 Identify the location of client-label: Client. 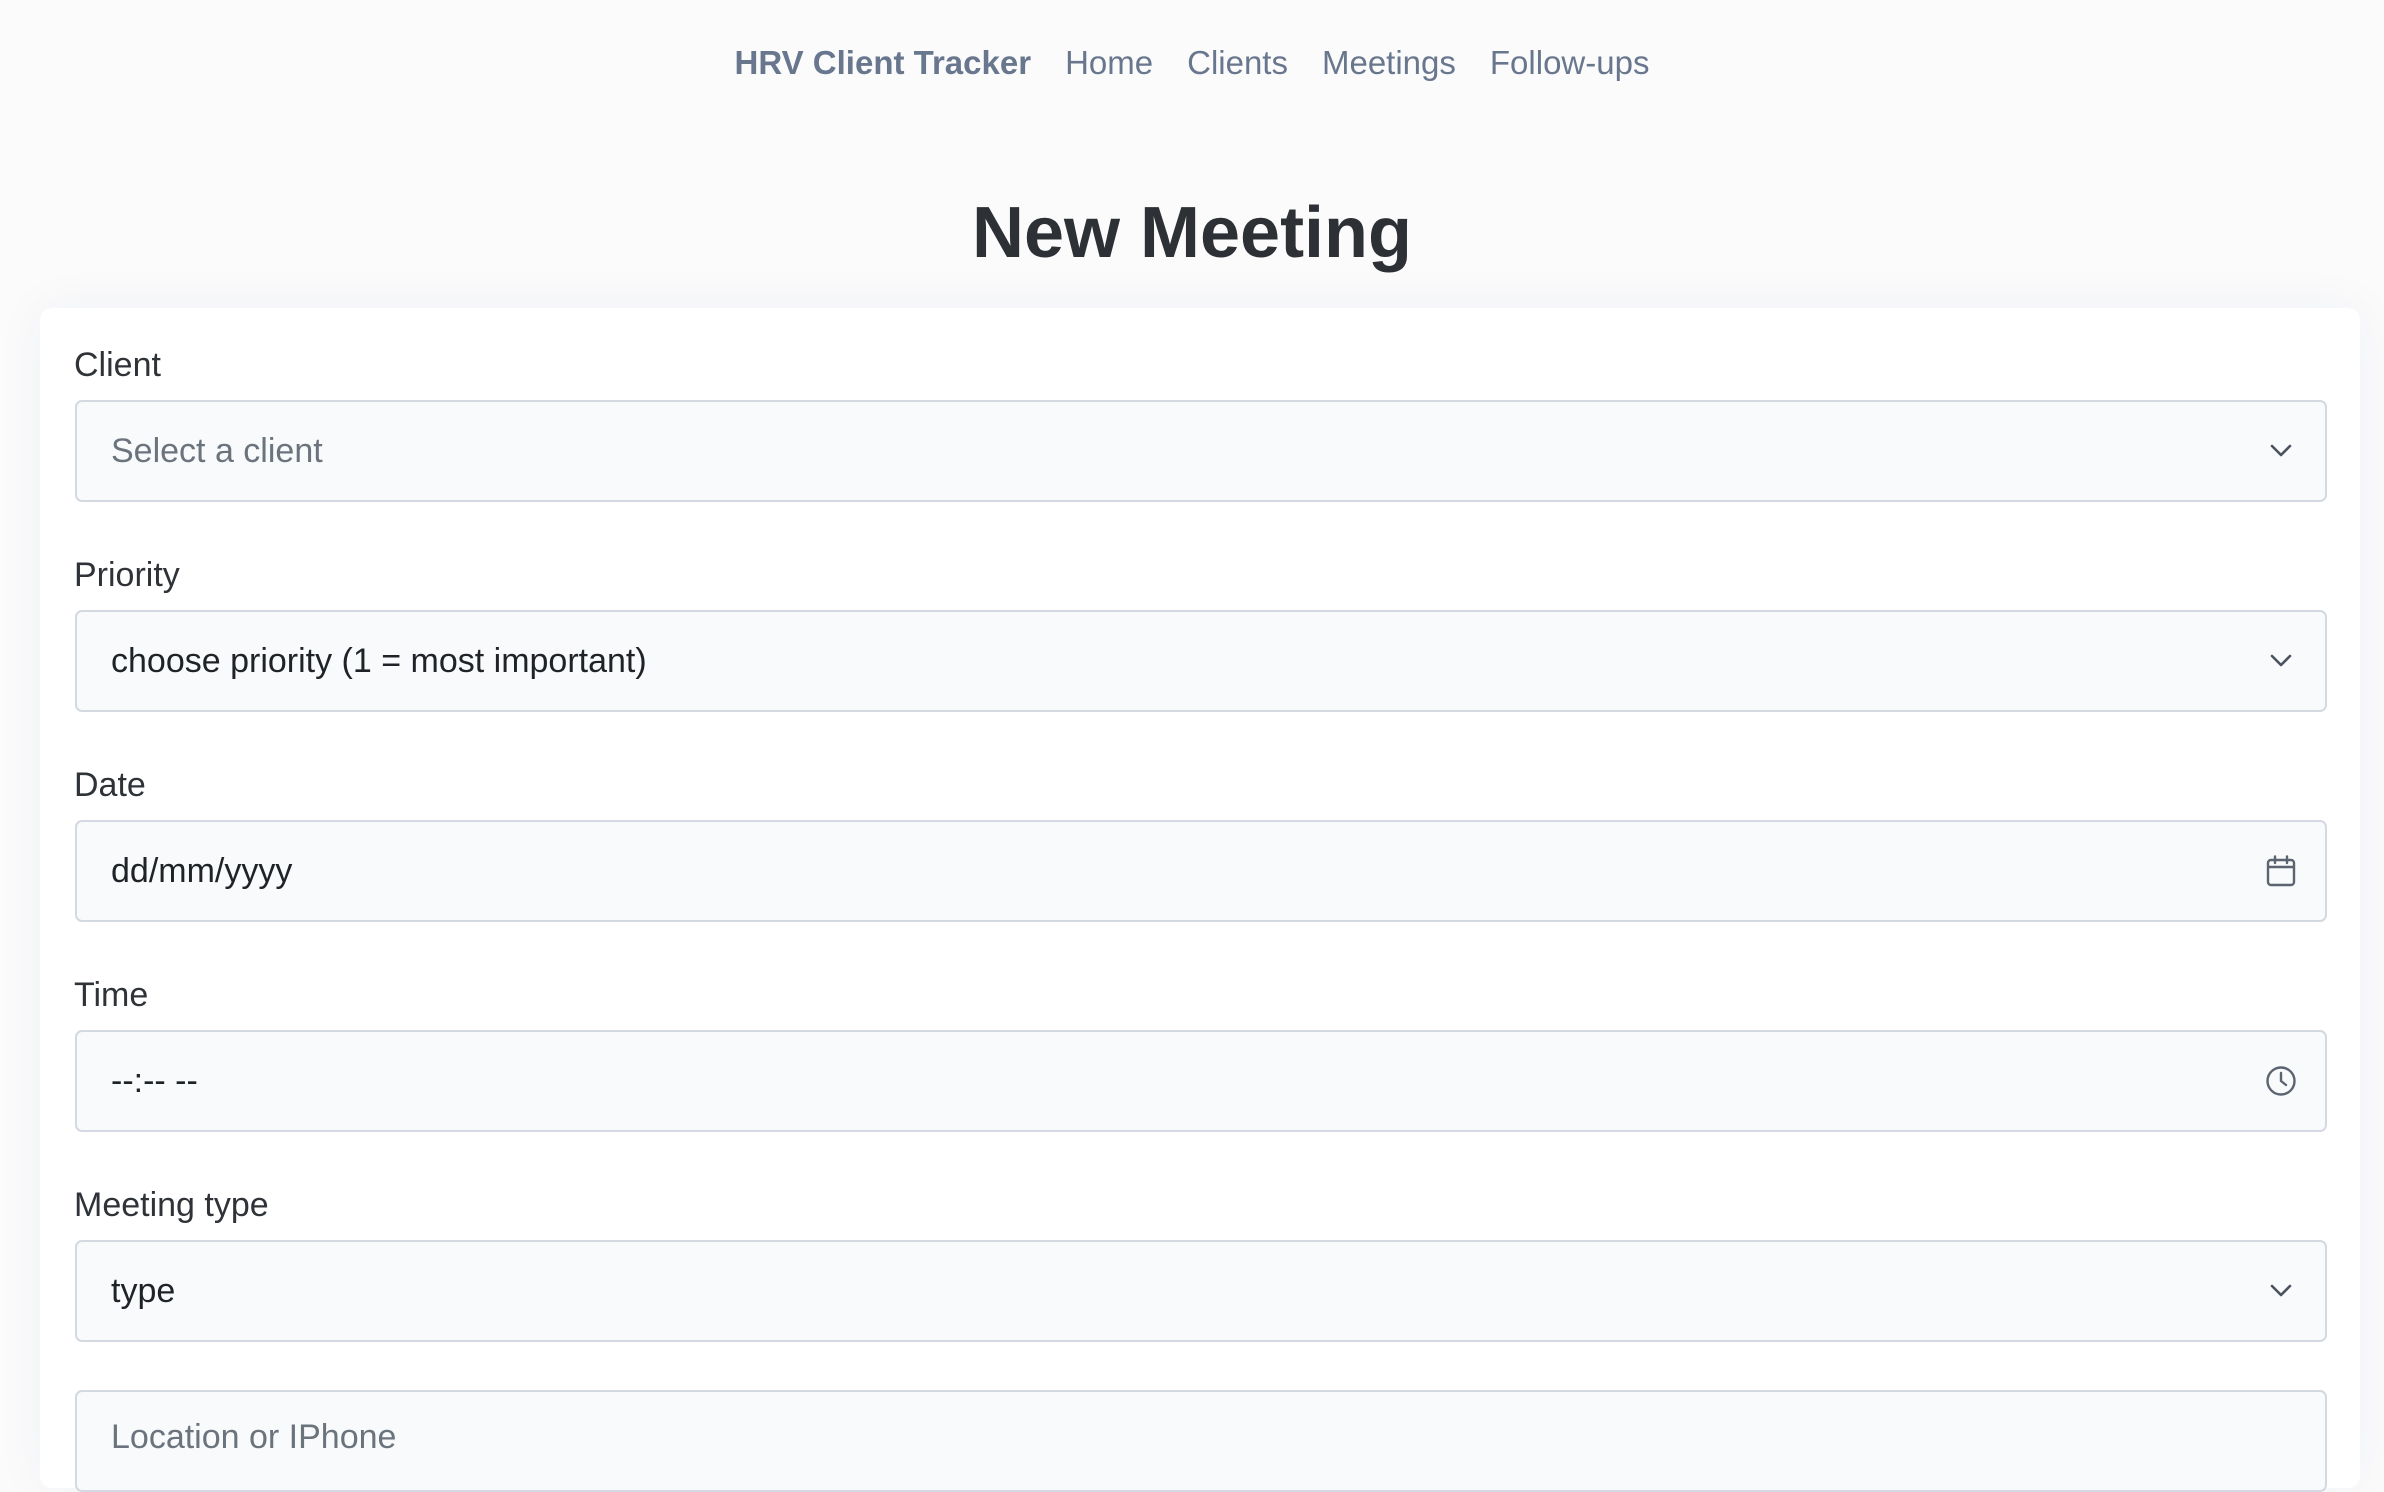
(117, 365).